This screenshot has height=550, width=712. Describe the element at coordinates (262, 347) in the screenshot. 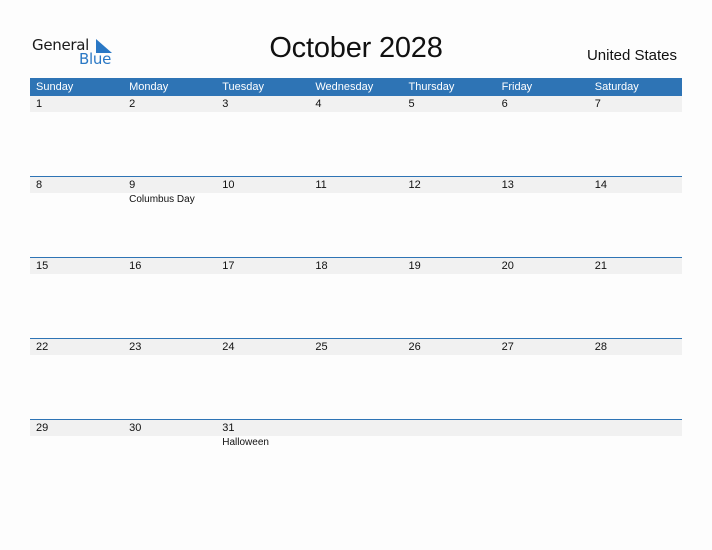

I see `day-cell: 24` at that location.